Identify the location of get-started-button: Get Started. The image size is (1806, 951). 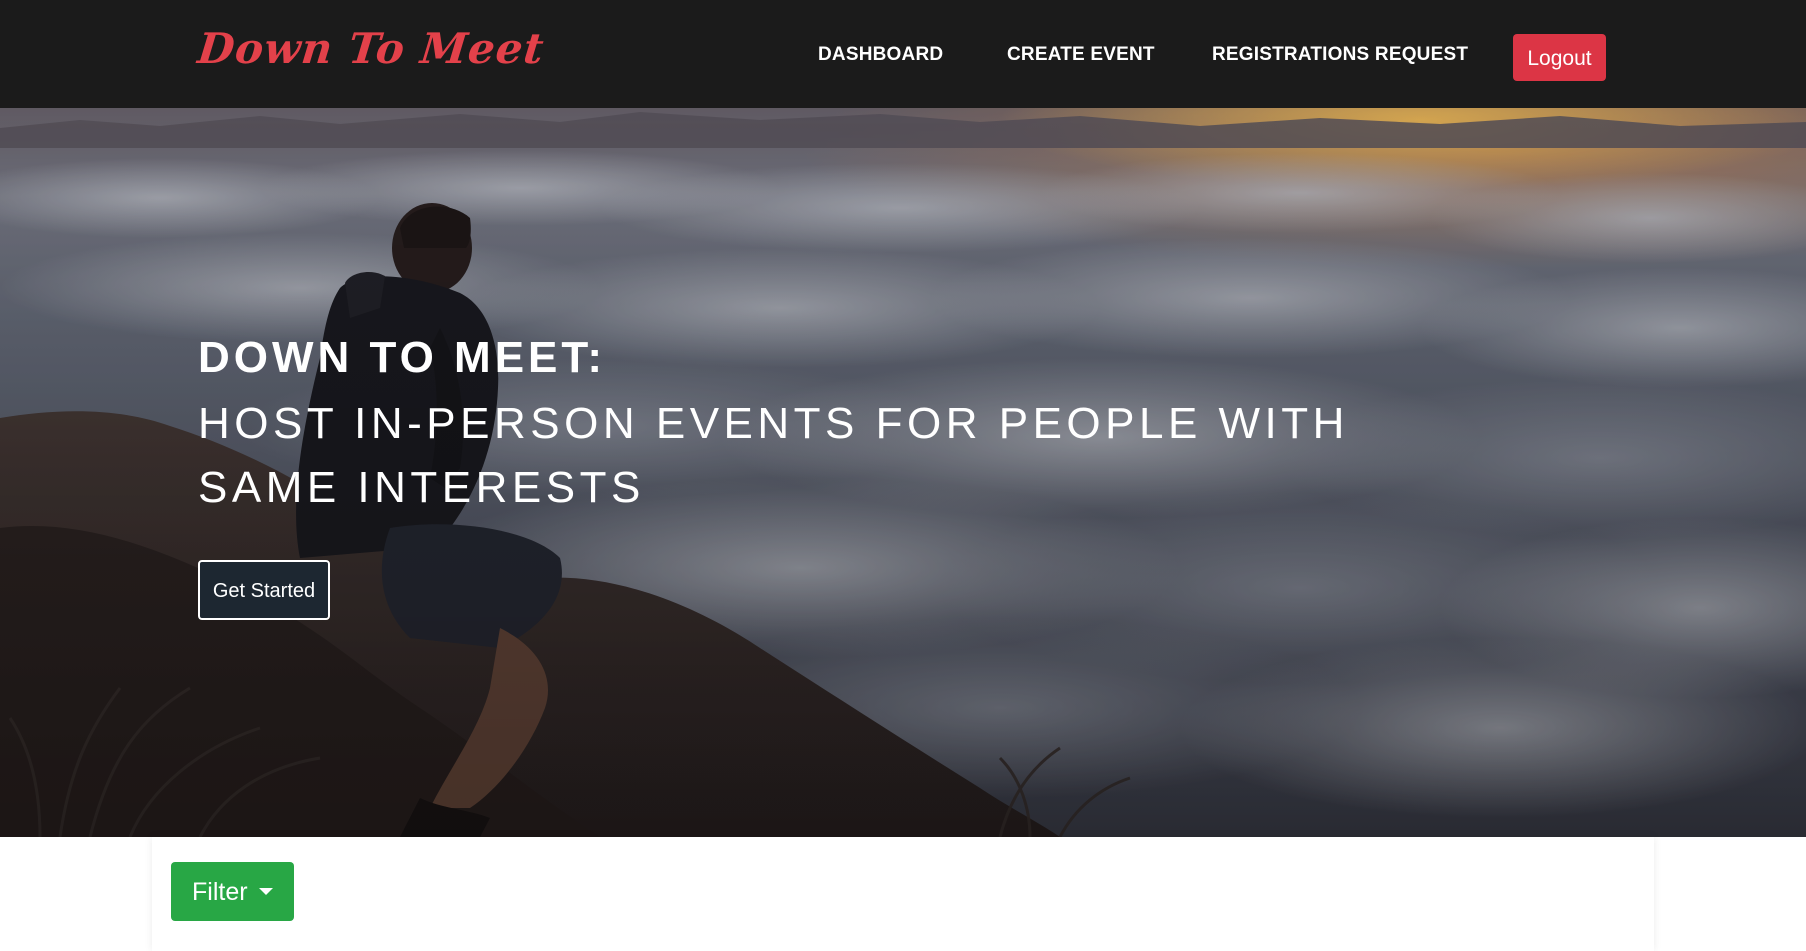
(264, 590).